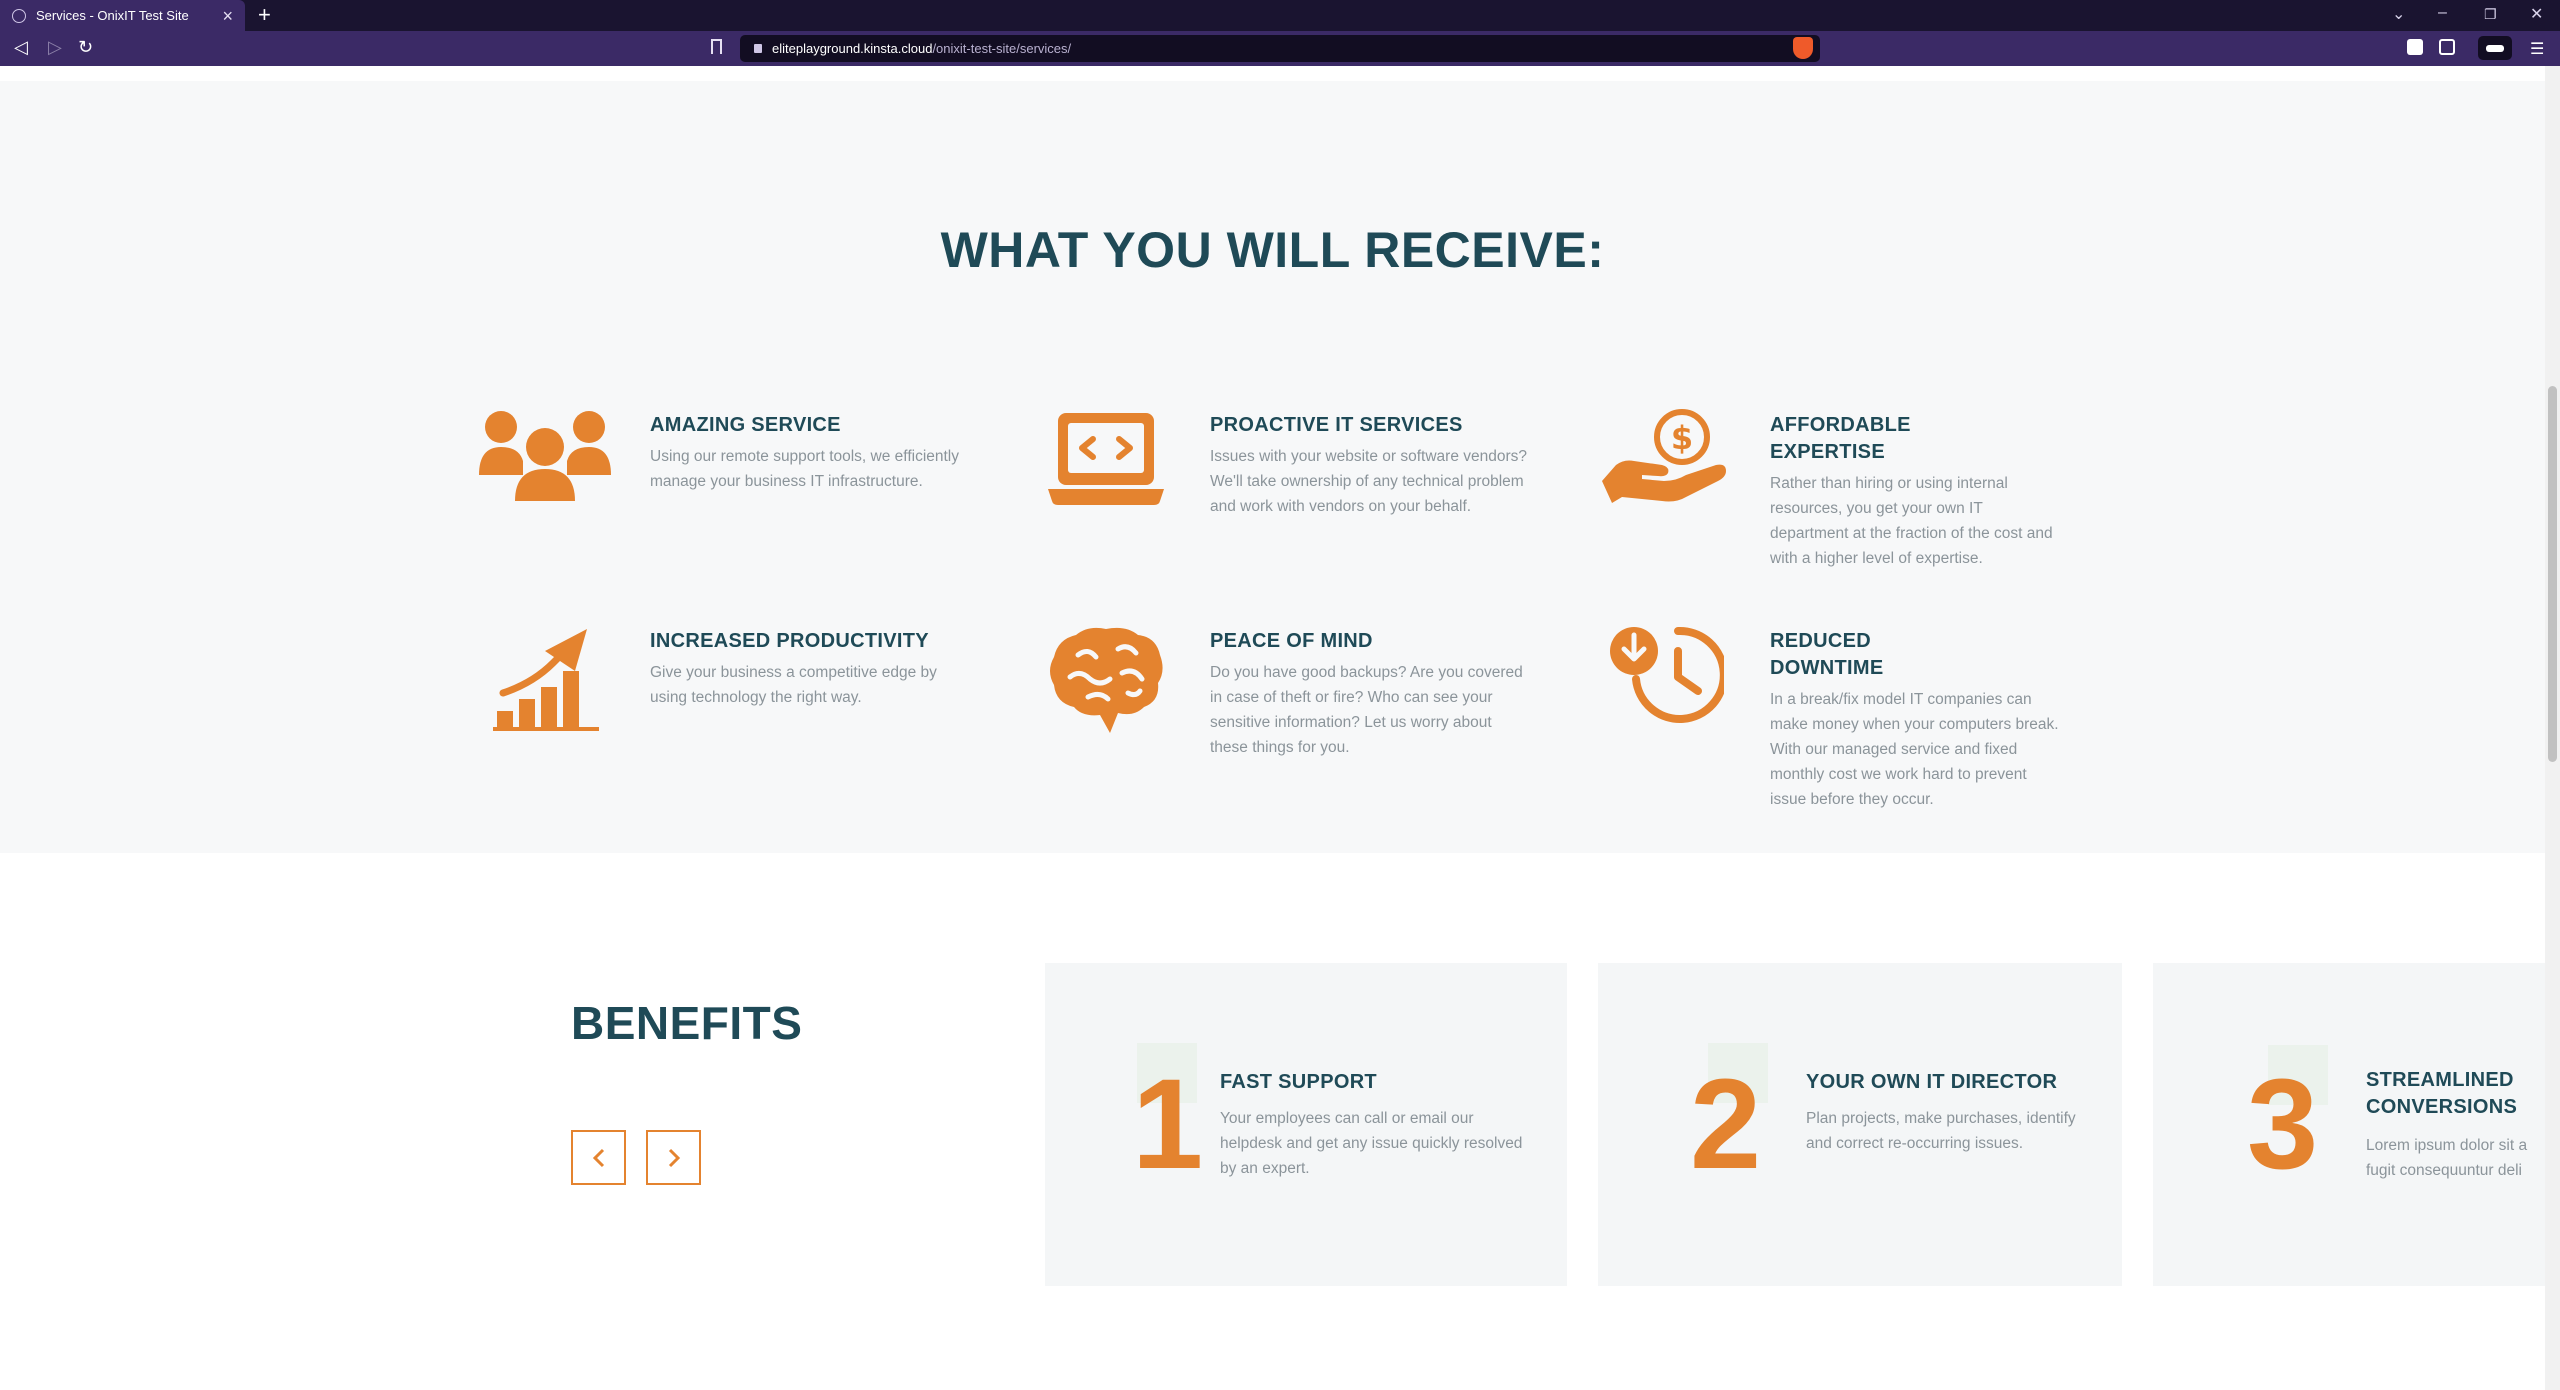 Image resolution: width=2560 pixels, height=1390 pixels. What do you see at coordinates (2537, 49) in the screenshot?
I see `menu-icon: ☰` at bounding box center [2537, 49].